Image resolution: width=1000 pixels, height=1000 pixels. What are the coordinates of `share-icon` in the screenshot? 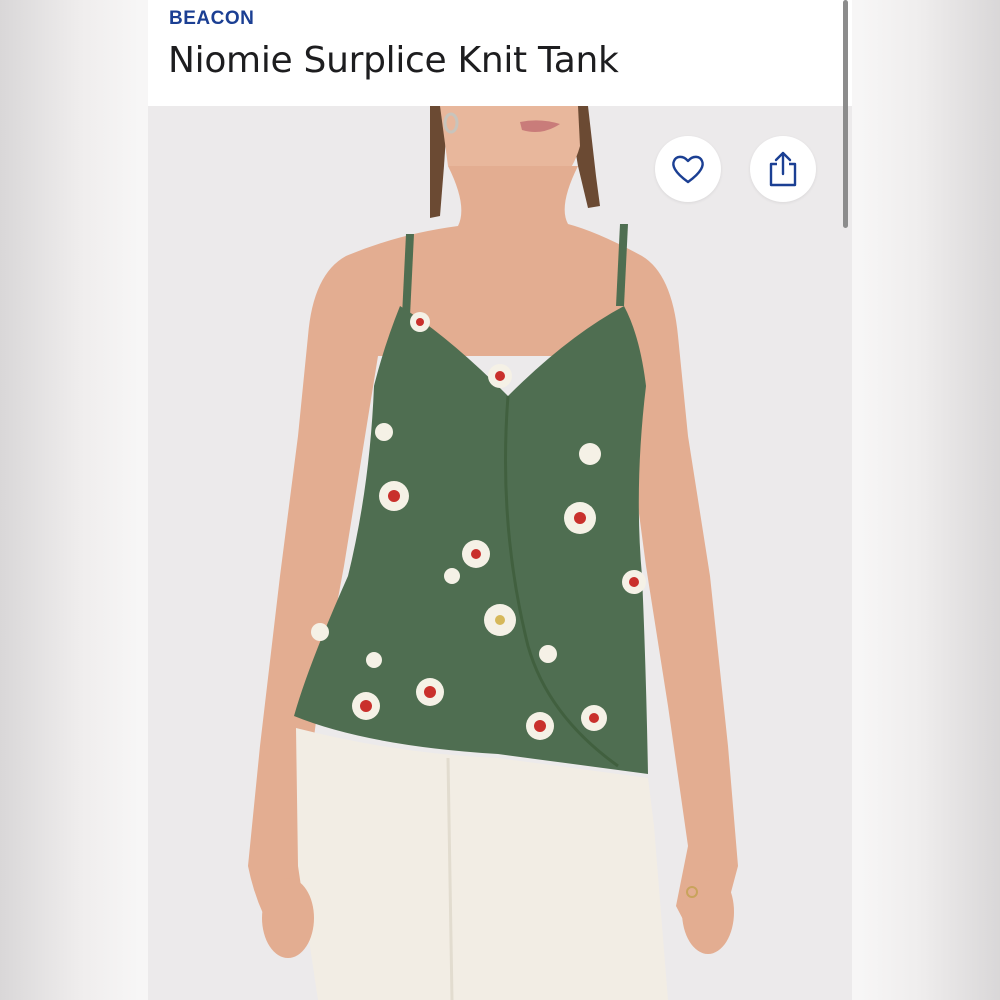 It's located at (783, 169).